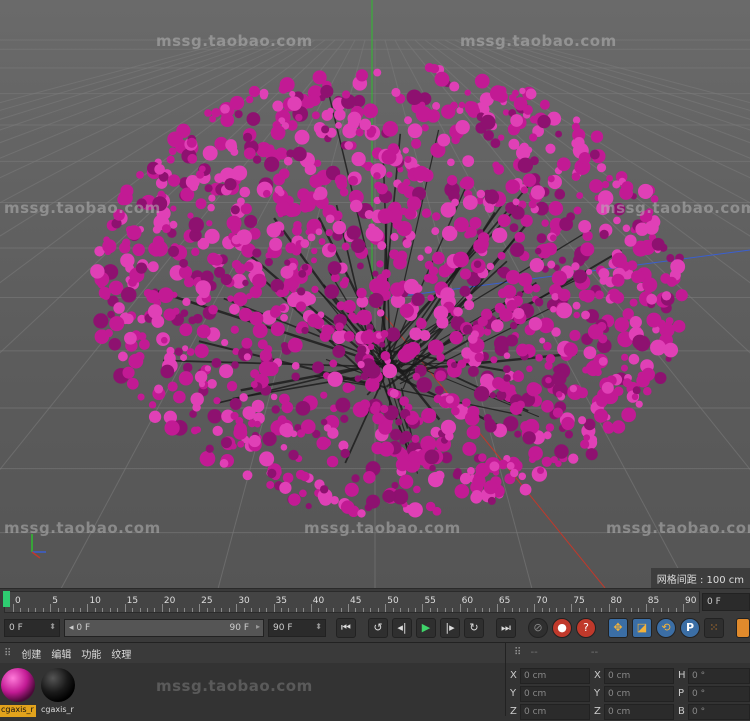  What do you see at coordinates (32, 628) in the screenshot?
I see `start-frame-field: 0 F ⬍` at bounding box center [32, 628].